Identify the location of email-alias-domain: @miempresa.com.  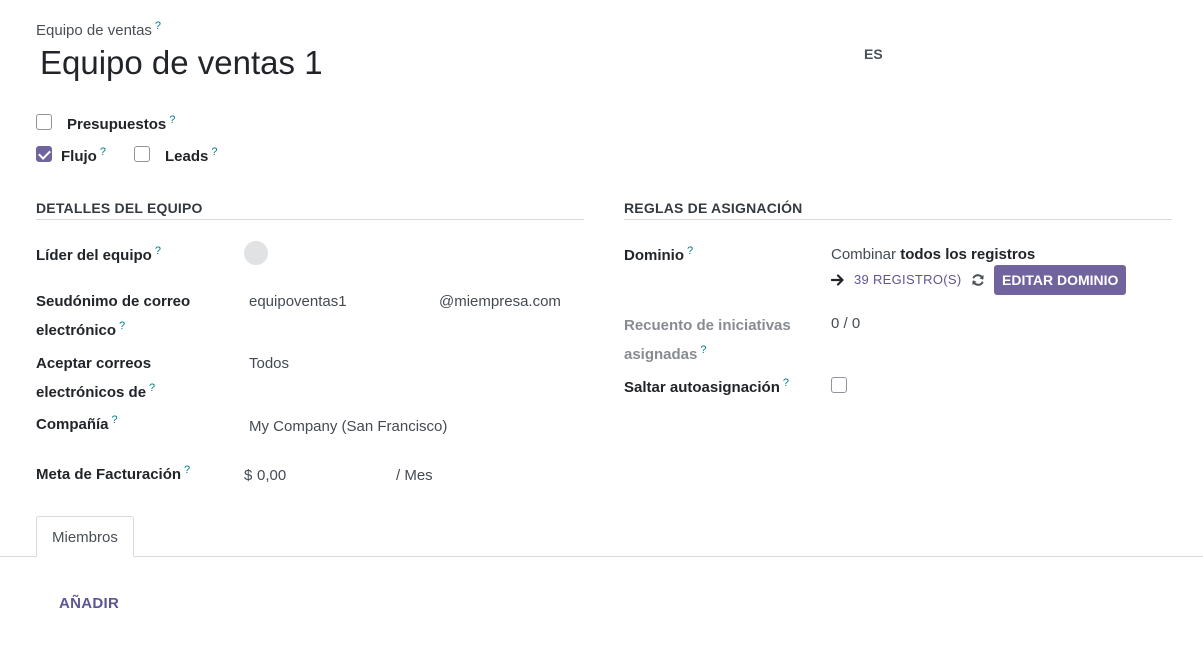
(500, 301).